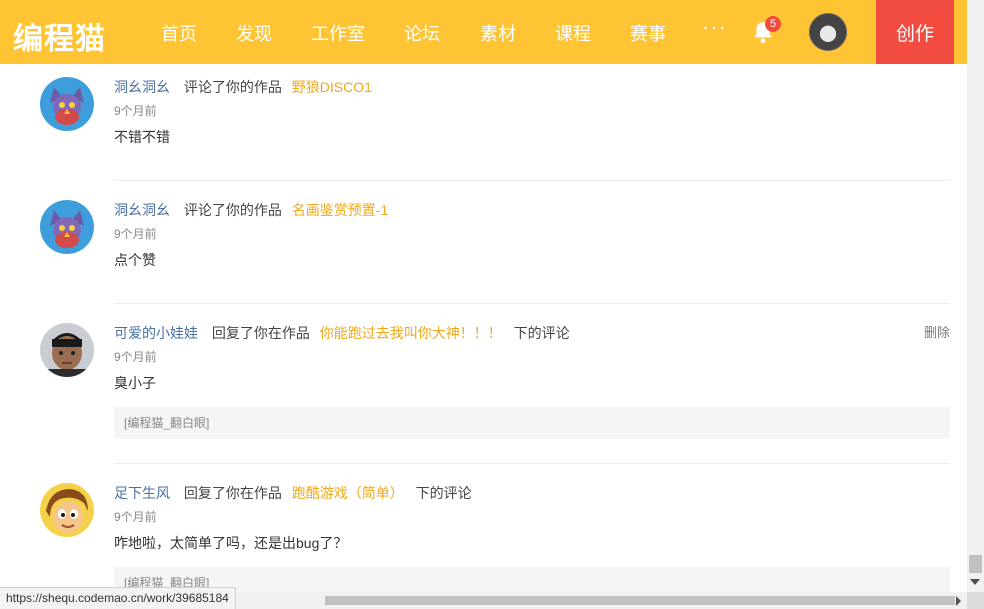  What do you see at coordinates (640, 600) in the screenshot?
I see `horizontal-scroll-thumb` at bounding box center [640, 600].